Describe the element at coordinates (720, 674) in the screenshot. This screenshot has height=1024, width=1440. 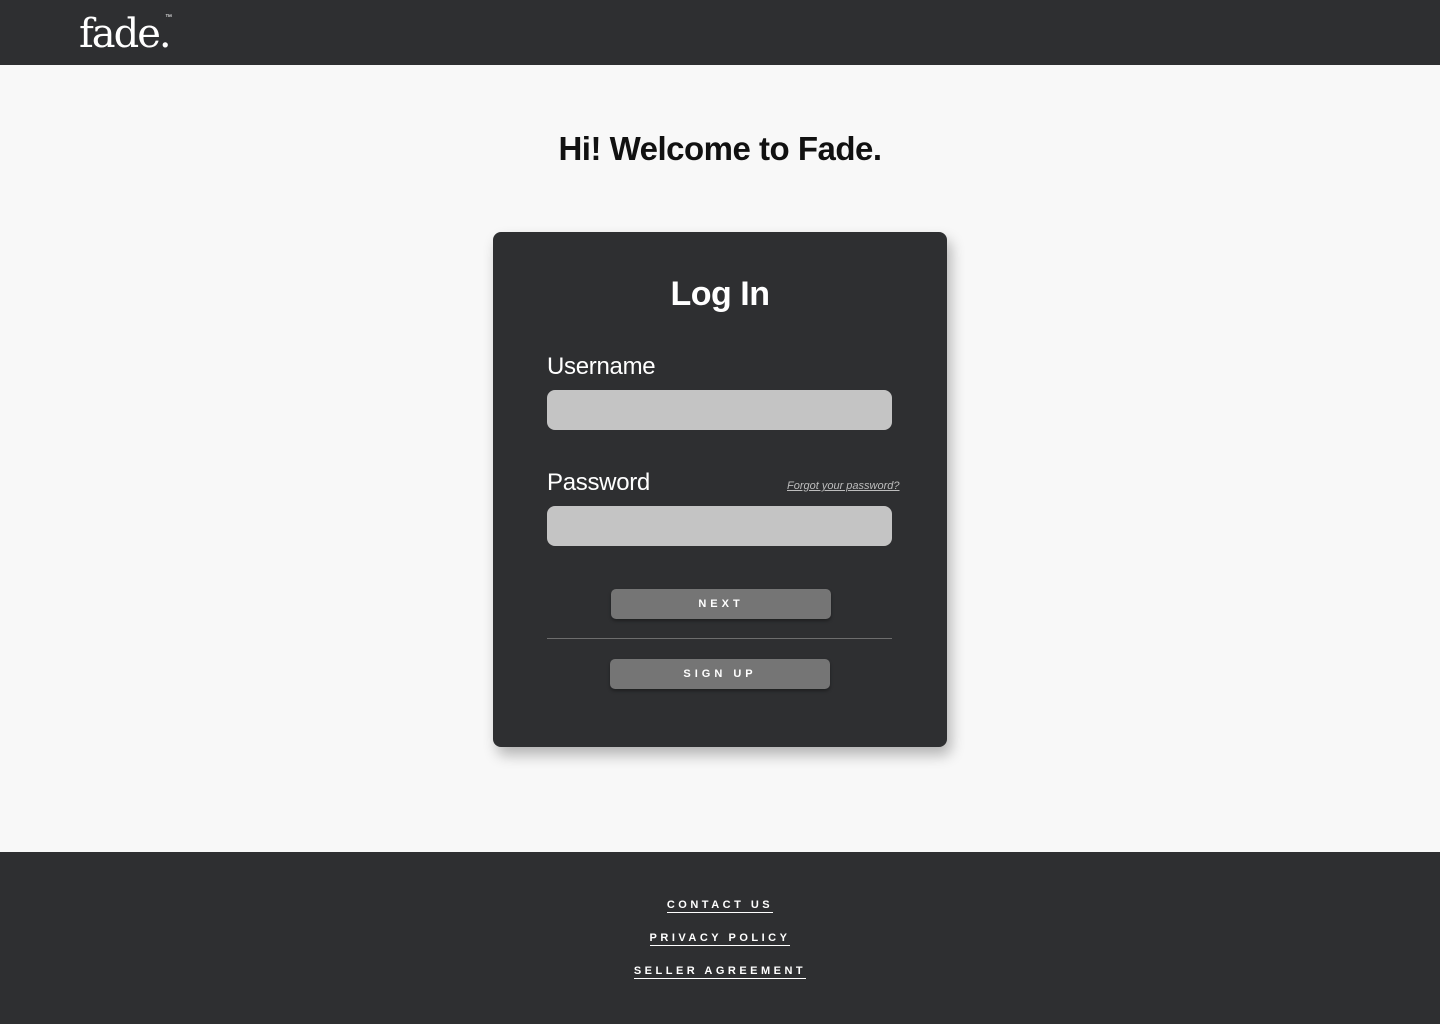
I see `sign-up-button: SIGN UP` at that location.